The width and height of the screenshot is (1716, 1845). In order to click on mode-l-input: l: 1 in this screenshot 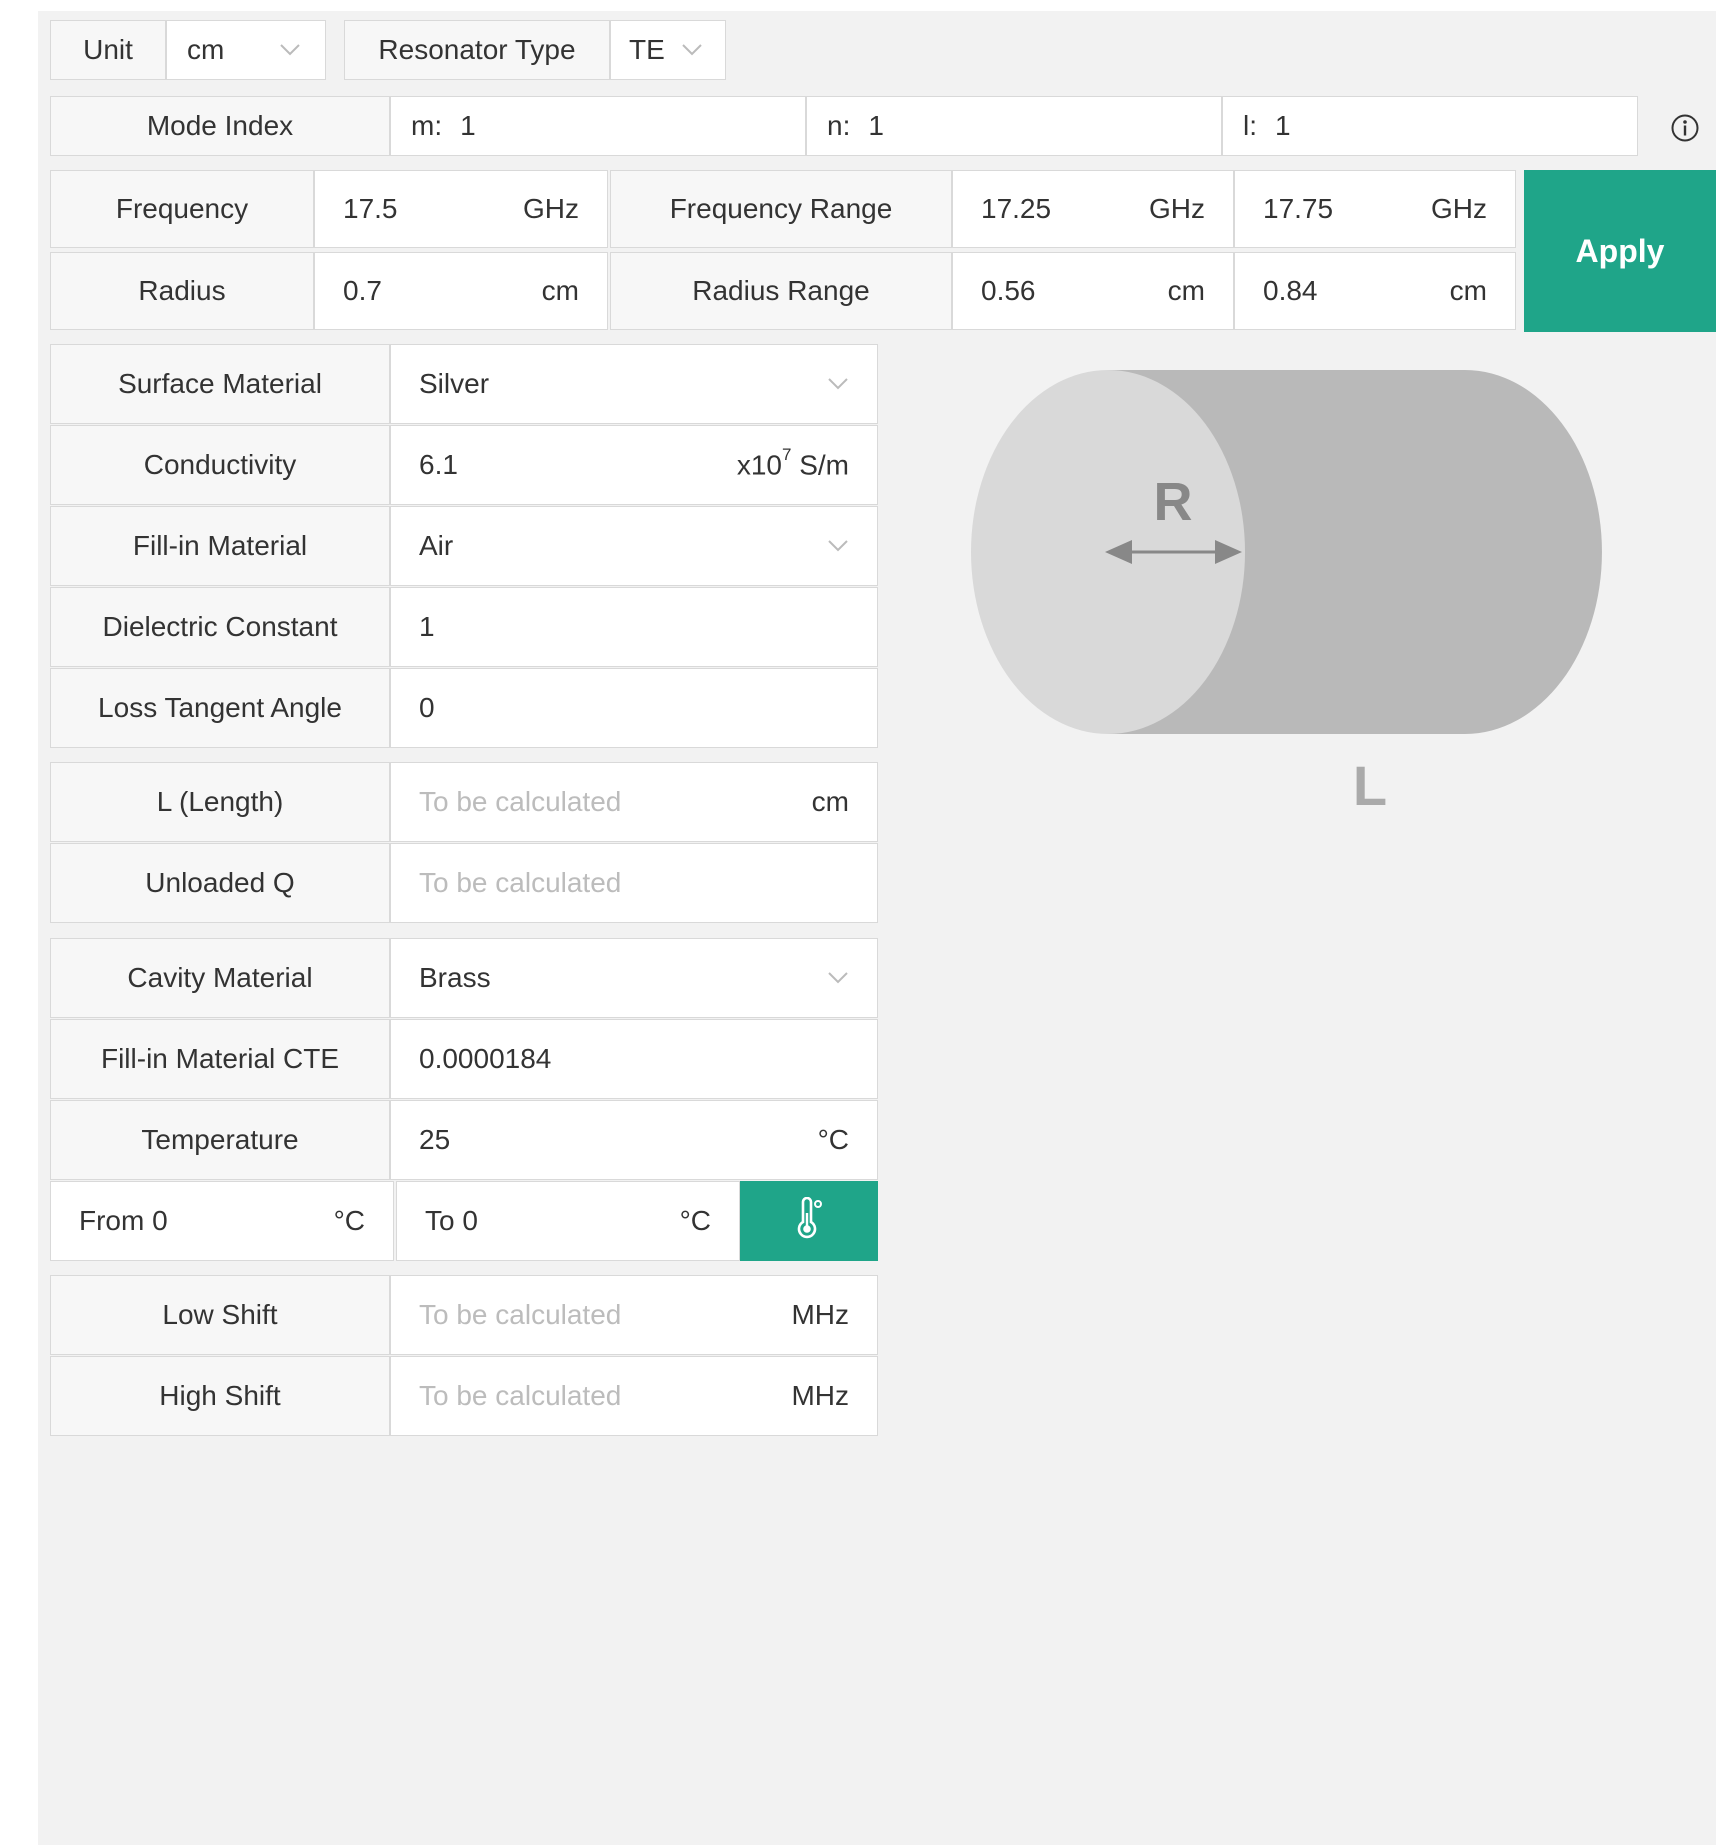, I will do `click(1430, 126)`.